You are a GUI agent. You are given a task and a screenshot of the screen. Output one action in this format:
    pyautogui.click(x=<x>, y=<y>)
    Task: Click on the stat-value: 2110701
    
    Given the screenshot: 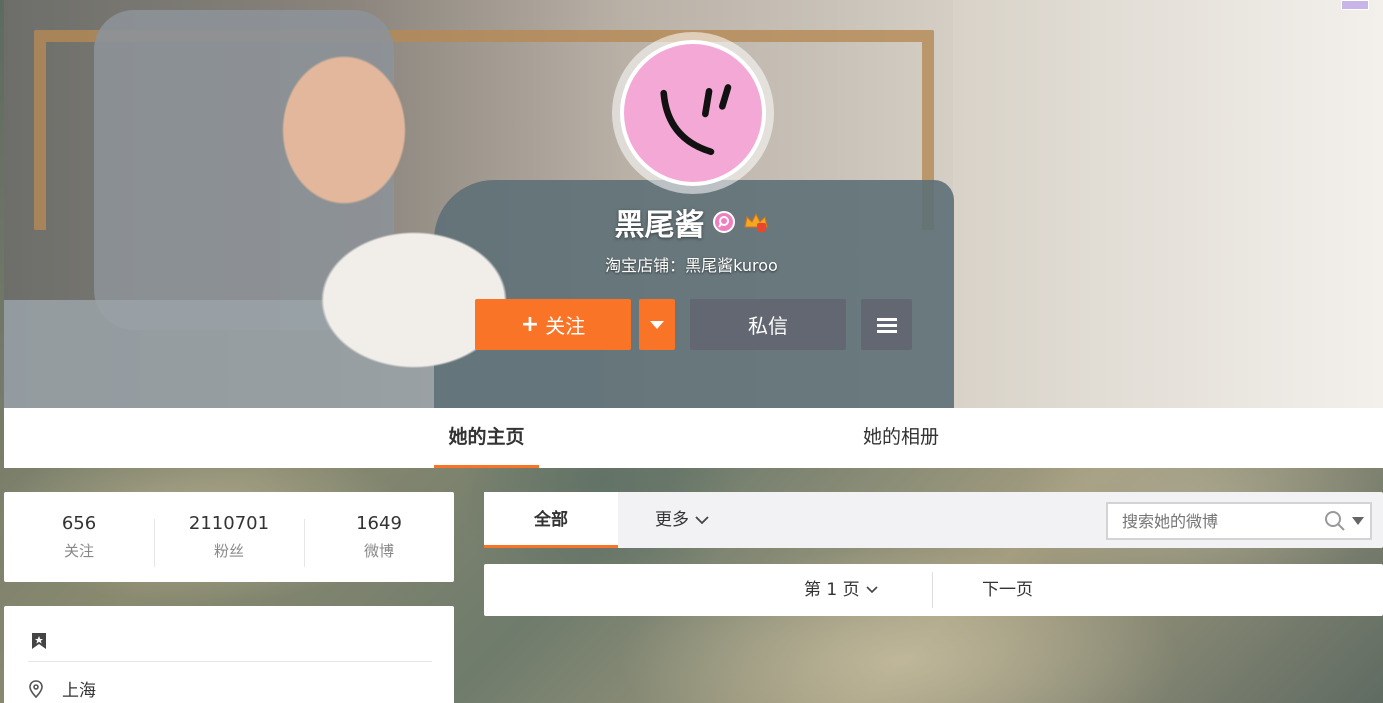 What is the action you would take?
    pyautogui.click(x=229, y=523)
    